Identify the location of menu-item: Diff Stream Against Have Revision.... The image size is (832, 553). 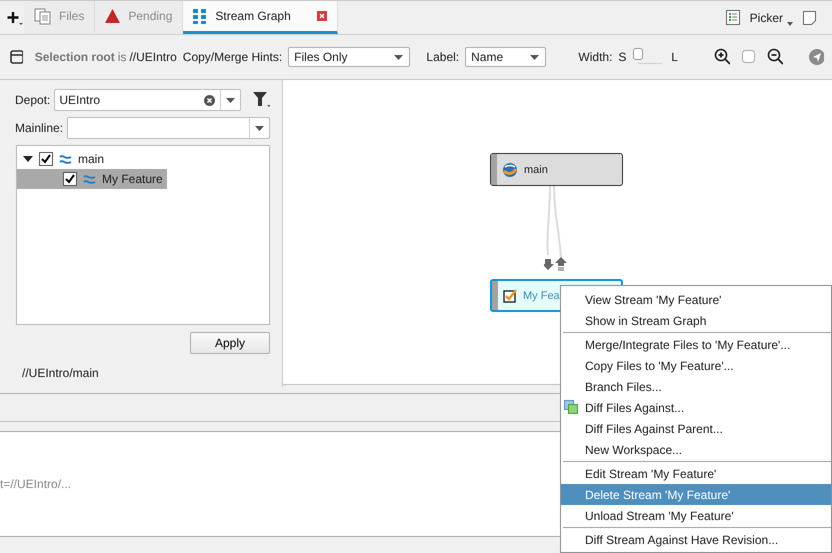
(696, 539).